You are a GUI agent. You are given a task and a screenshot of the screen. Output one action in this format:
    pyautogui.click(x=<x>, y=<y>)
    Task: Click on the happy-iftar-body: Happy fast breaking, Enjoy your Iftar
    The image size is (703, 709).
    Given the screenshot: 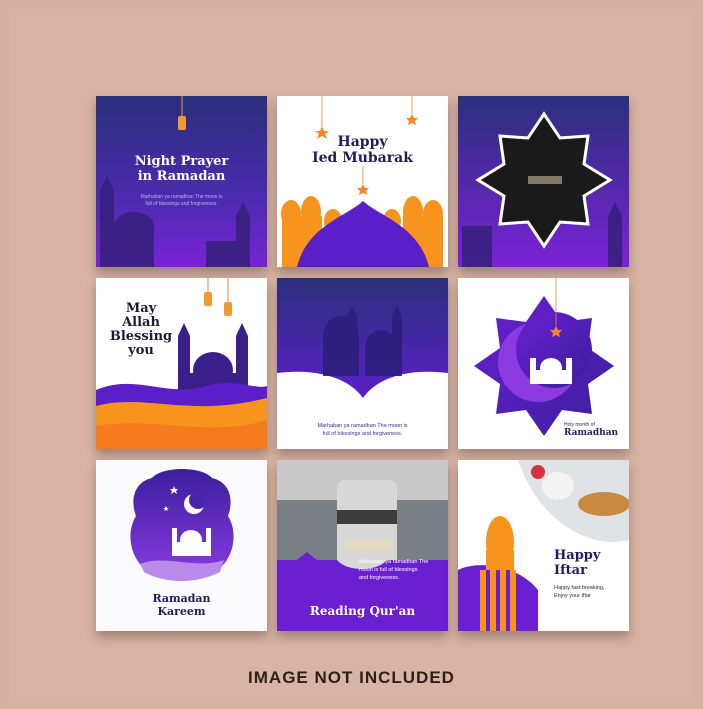 What is the action you would take?
    pyautogui.click(x=579, y=592)
    